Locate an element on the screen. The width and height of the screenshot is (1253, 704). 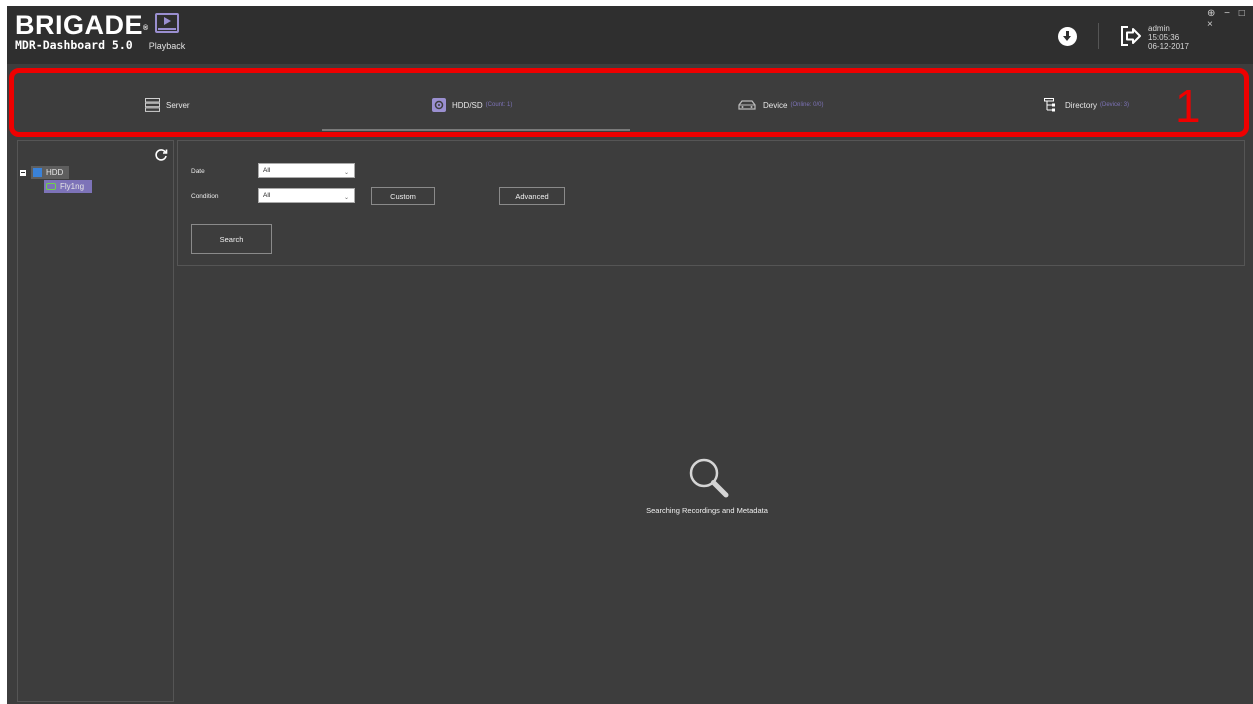
annotation-number: 1 is located at coordinates (1188, 106).